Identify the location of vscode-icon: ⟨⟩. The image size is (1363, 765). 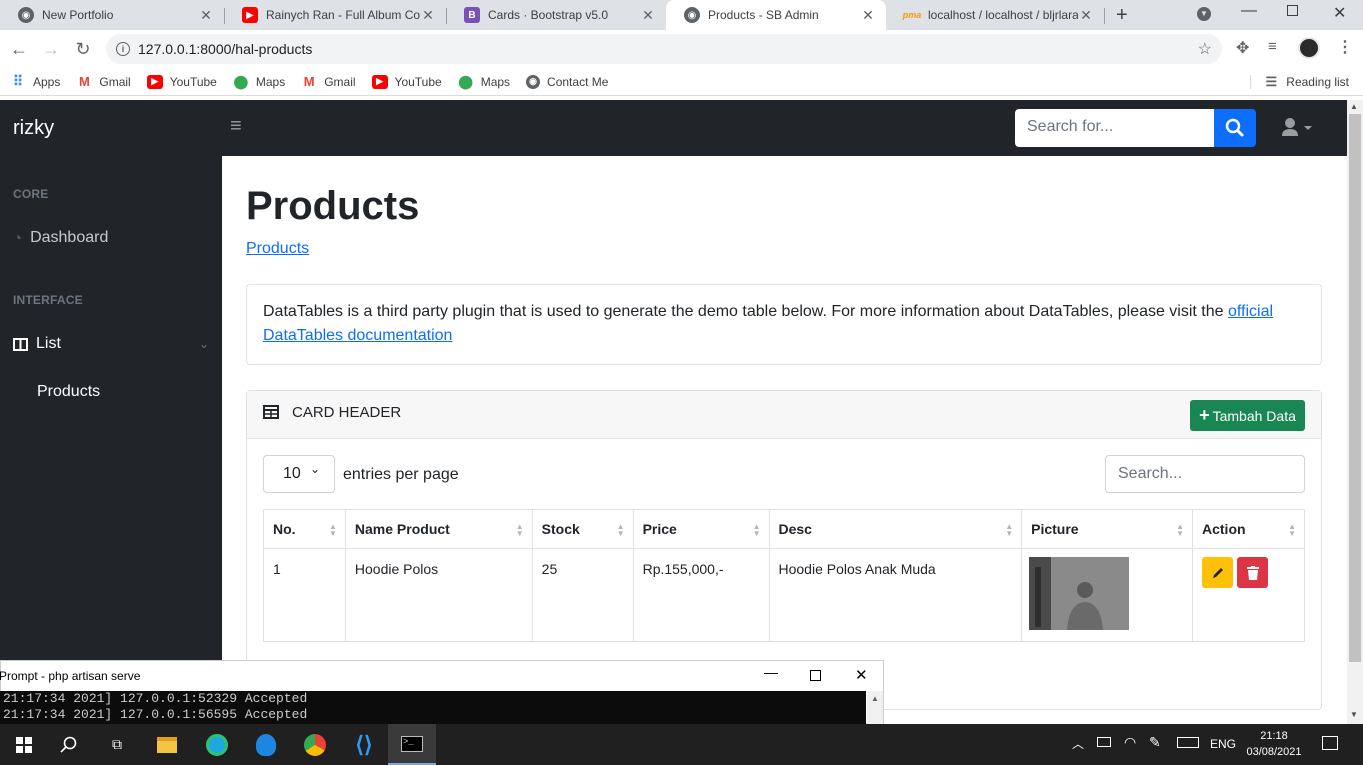
(364, 744).